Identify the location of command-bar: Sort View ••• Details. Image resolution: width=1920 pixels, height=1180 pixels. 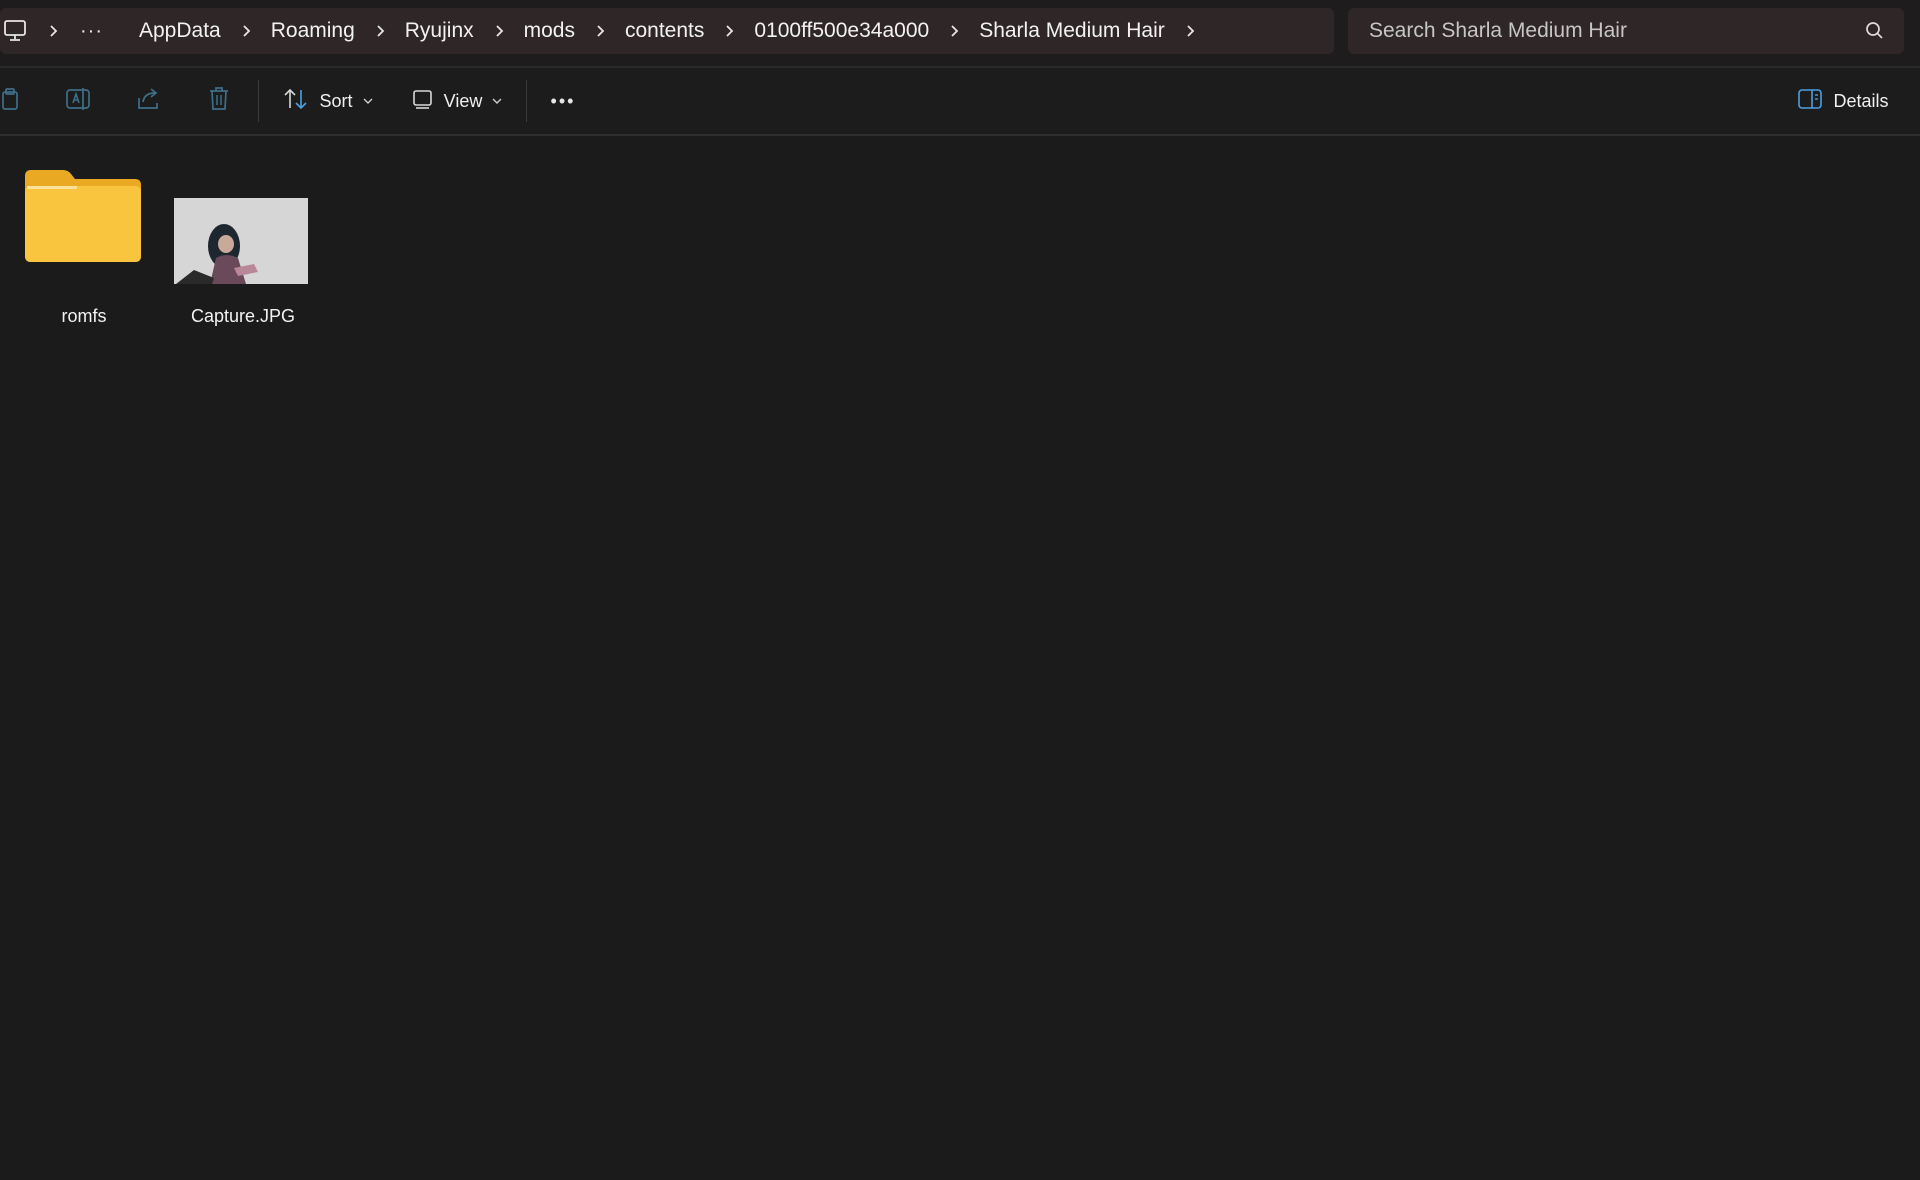
(960, 102).